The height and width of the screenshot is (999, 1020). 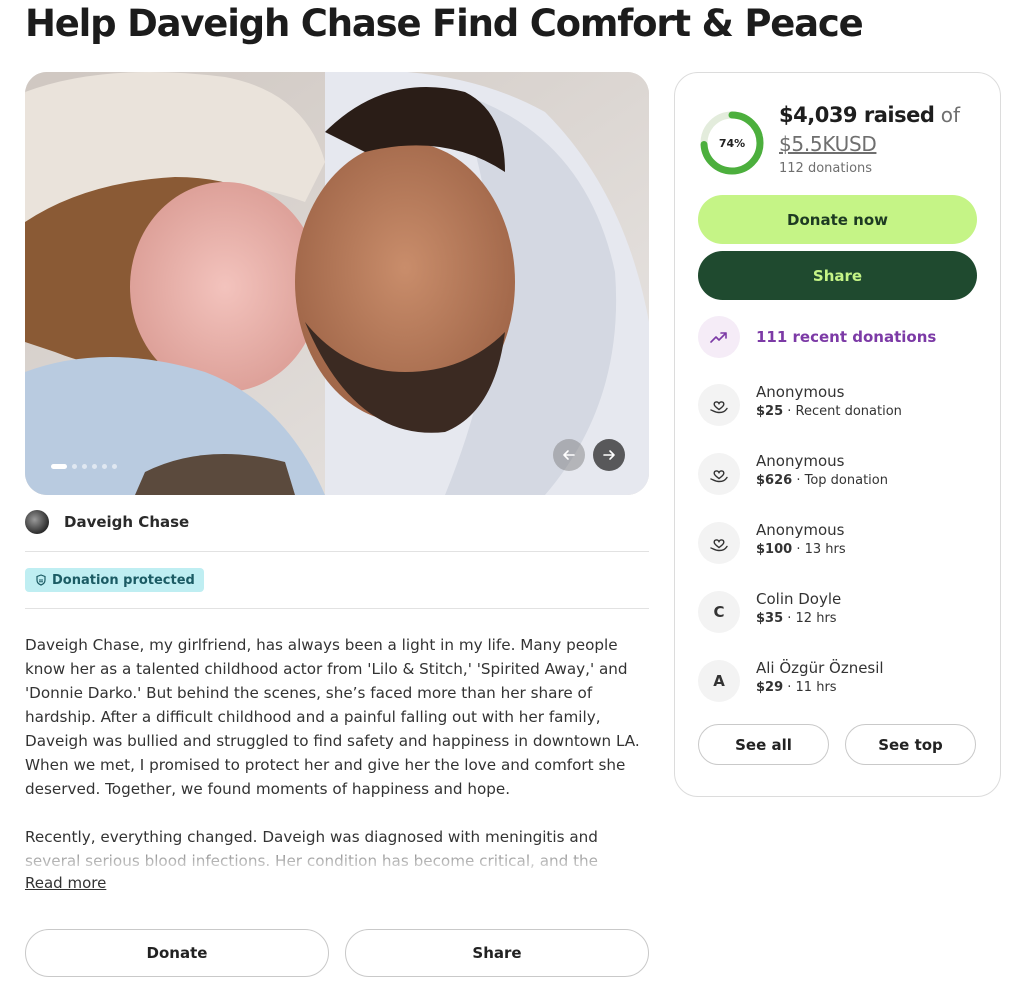 I want to click on donate-button: Donate, so click(x=177, y=953).